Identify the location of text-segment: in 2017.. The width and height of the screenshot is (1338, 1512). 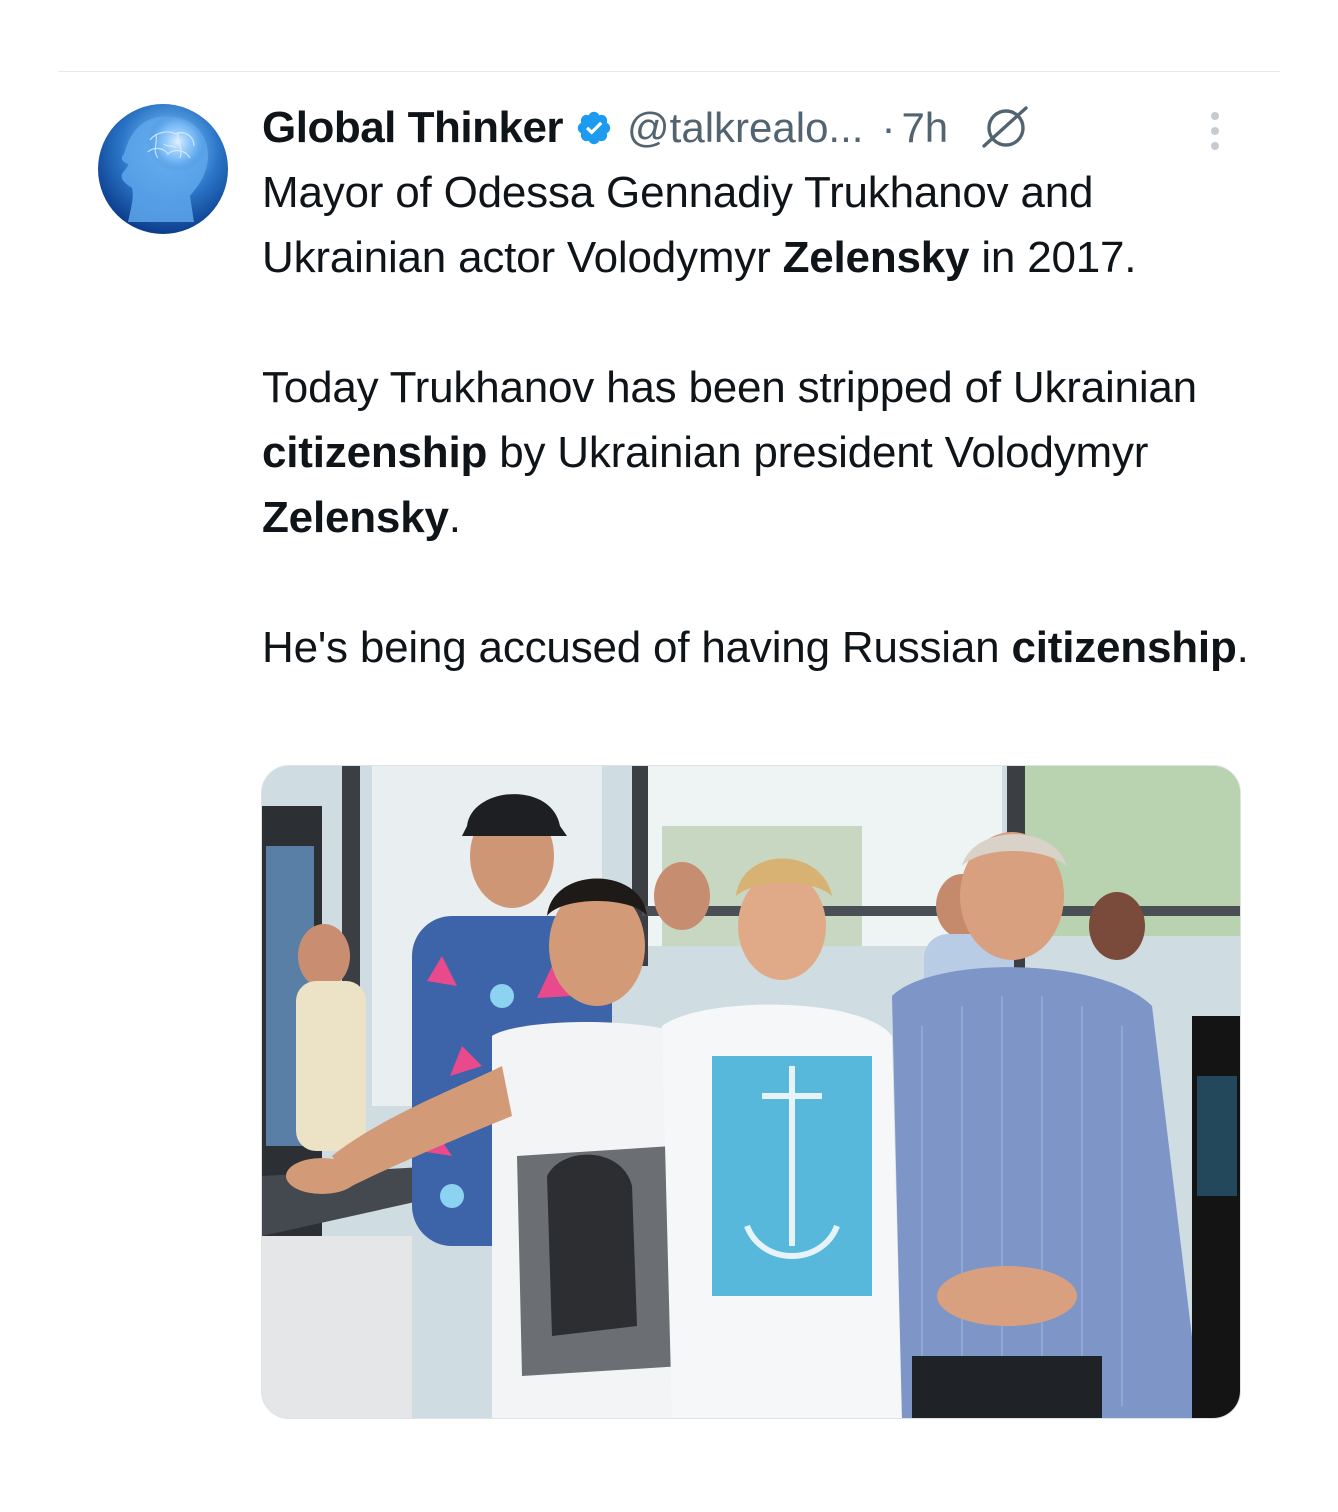
(1053, 257).